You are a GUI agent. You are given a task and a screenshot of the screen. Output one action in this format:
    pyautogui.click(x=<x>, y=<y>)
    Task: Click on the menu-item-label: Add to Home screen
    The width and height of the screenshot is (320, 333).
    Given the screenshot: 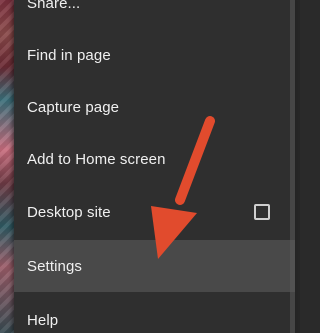 What is the action you would take?
    pyautogui.click(x=96, y=159)
    